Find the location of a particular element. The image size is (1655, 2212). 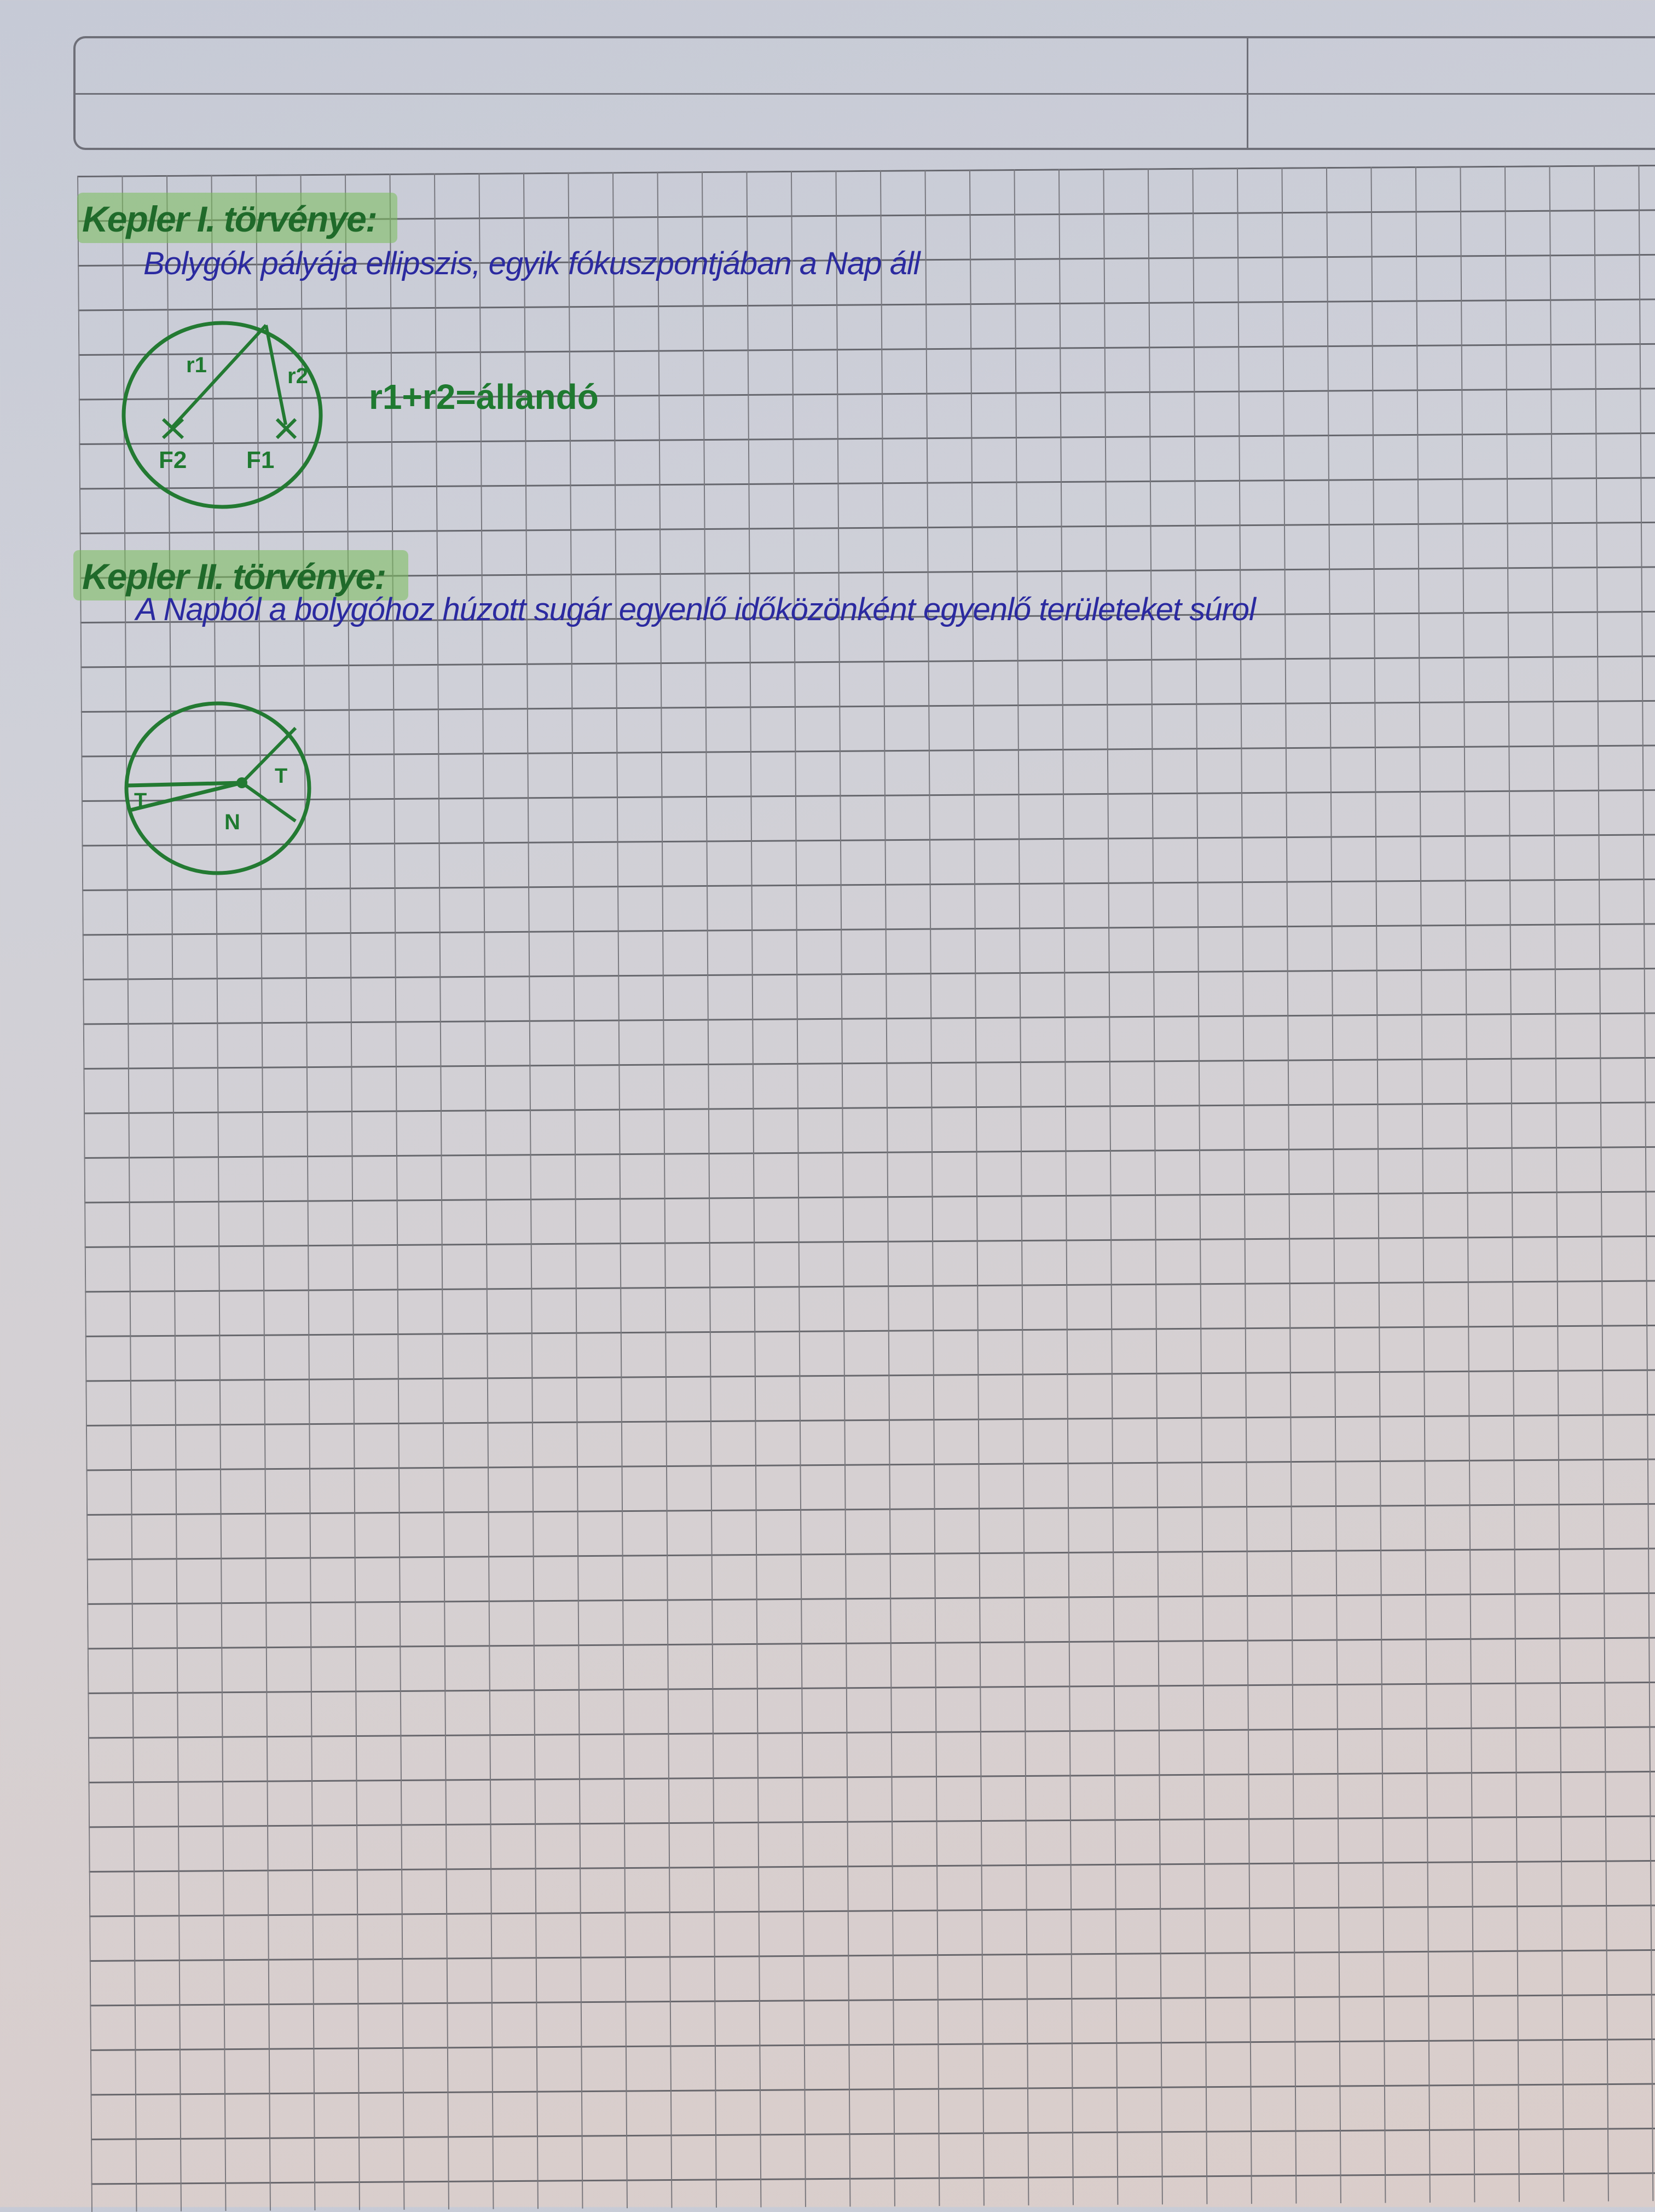

ellipse-diagram: r1 r2 F2 F1 is located at coordinates (222, 415).